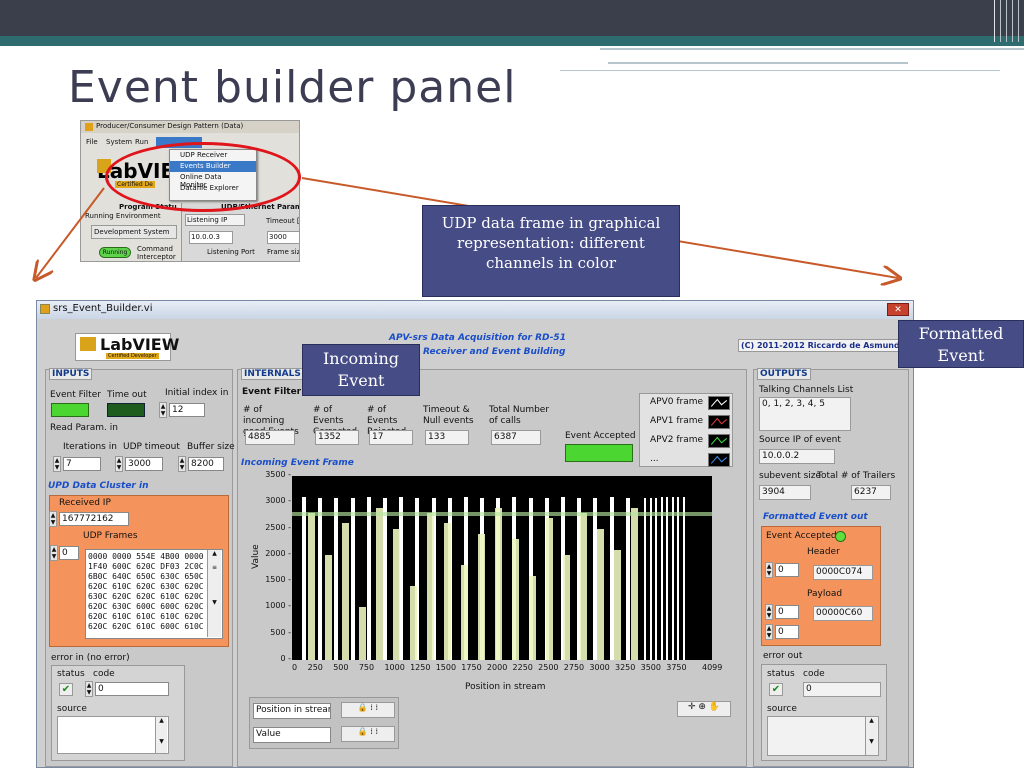  What do you see at coordinates (784, 374) in the screenshot?
I see `outputs-section-title: OUTPUTS` at bounding box center [784, 374].